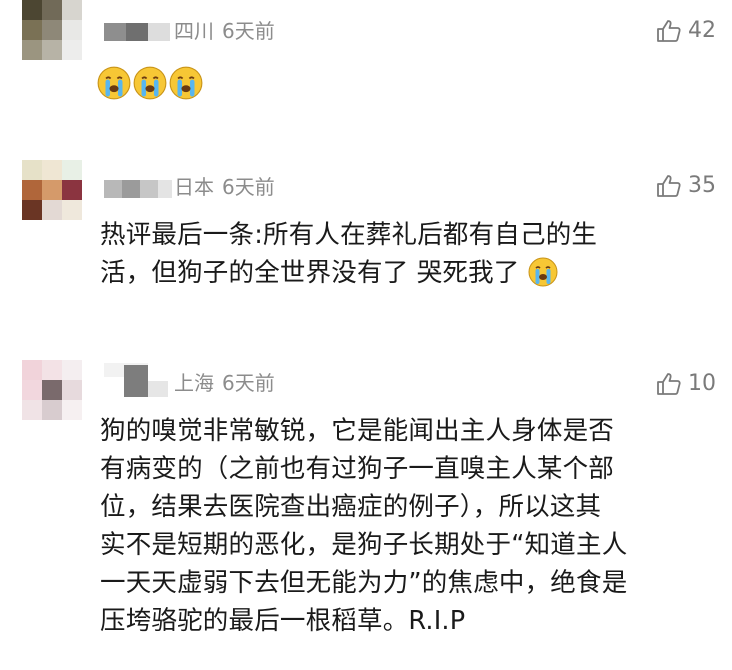  I want to click on comment-text-line: 位，结果去医院查出癌症的例子），所以这其, so click(351, 507).